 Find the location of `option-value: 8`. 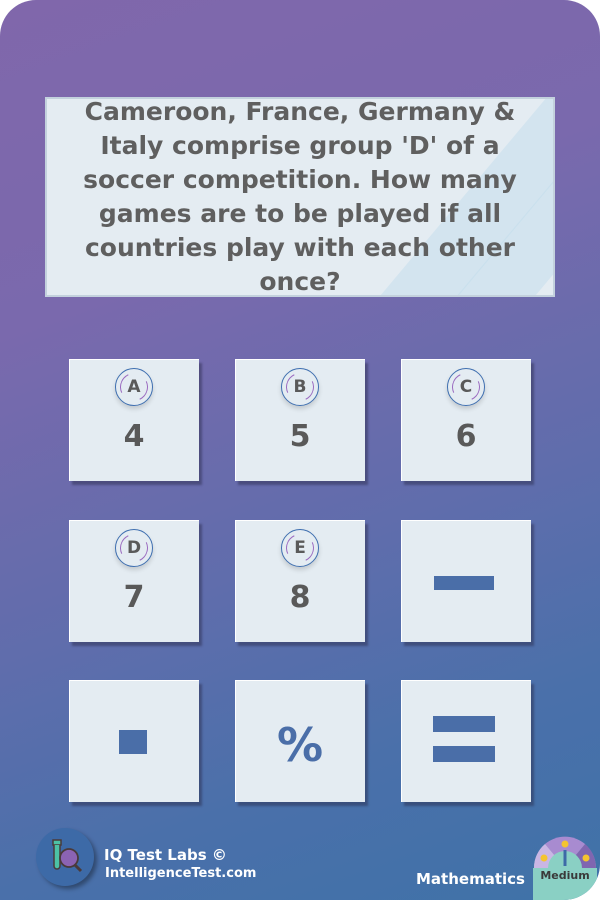

option-value: 8 is located at coordinates (300, 597).